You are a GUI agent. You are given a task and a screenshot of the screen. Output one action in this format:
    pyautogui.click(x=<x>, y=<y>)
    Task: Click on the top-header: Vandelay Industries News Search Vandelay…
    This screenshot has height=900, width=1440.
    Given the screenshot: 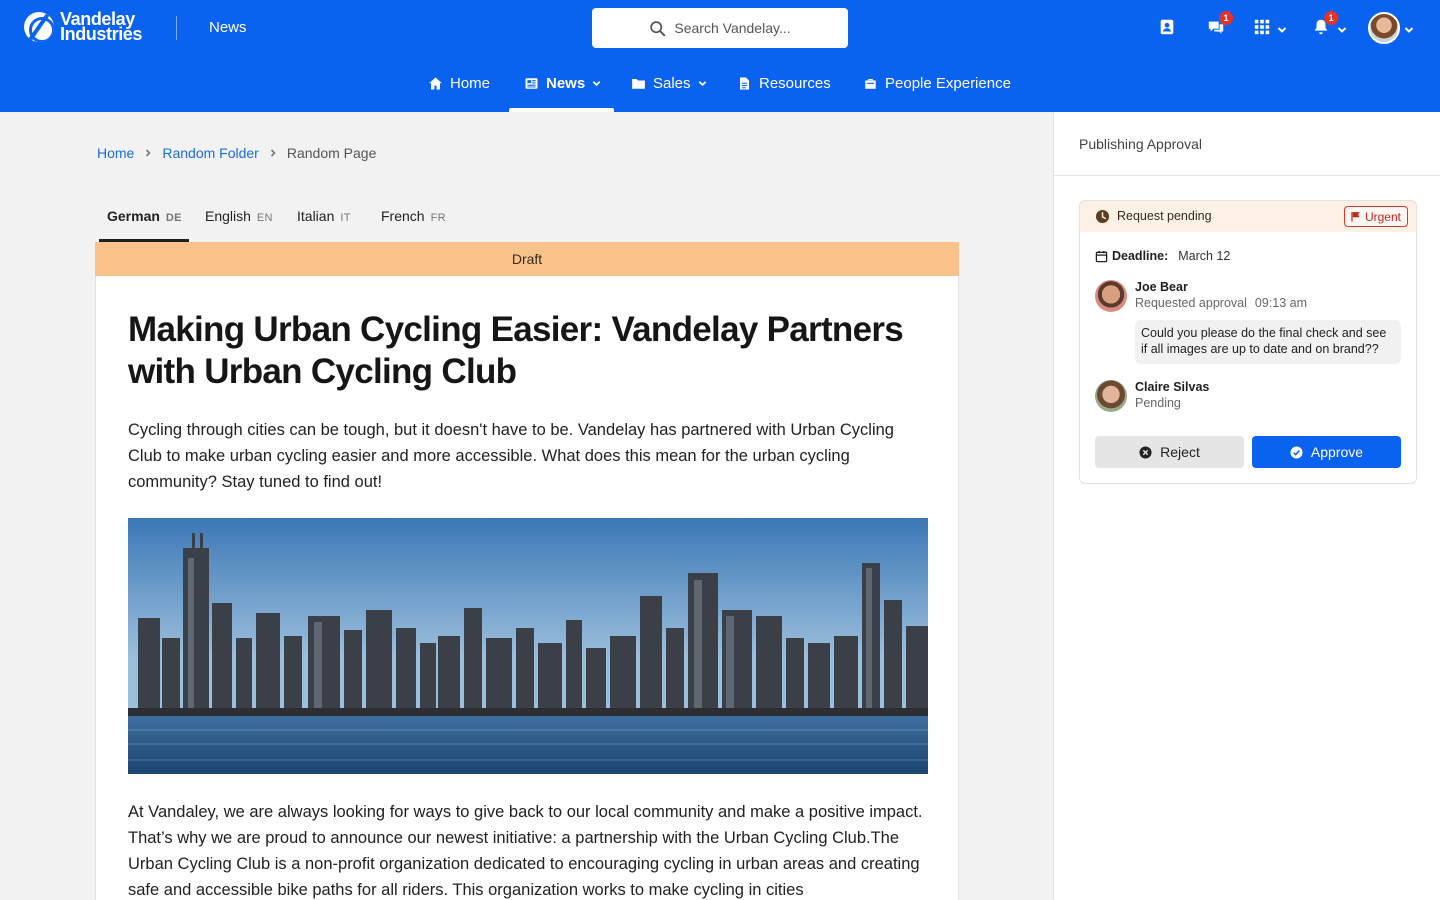 What is the action you would take?
    pyautogui.click(x=720, y=56)
    